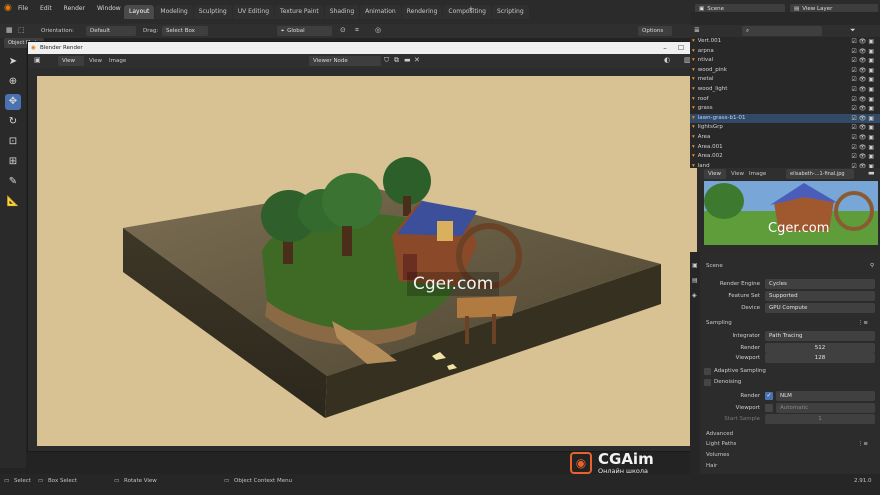 This screenshot has height=495, width=880. I want to click on outliner-row: ▾ Vert.001 ☑👁▣, so click(785, 42).